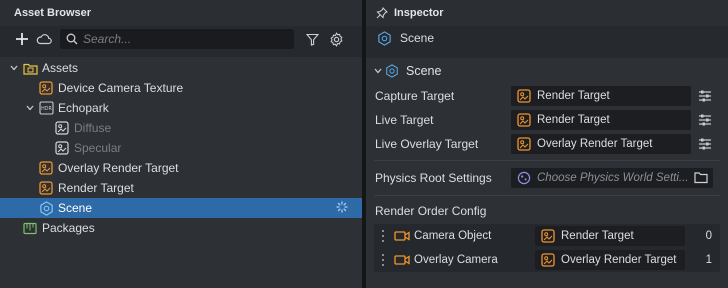 This screenshot has height=288, width=728. Describe the element at coordinates (547, 38) in the screenshot. I see `inspected-object: Scene` at that location.